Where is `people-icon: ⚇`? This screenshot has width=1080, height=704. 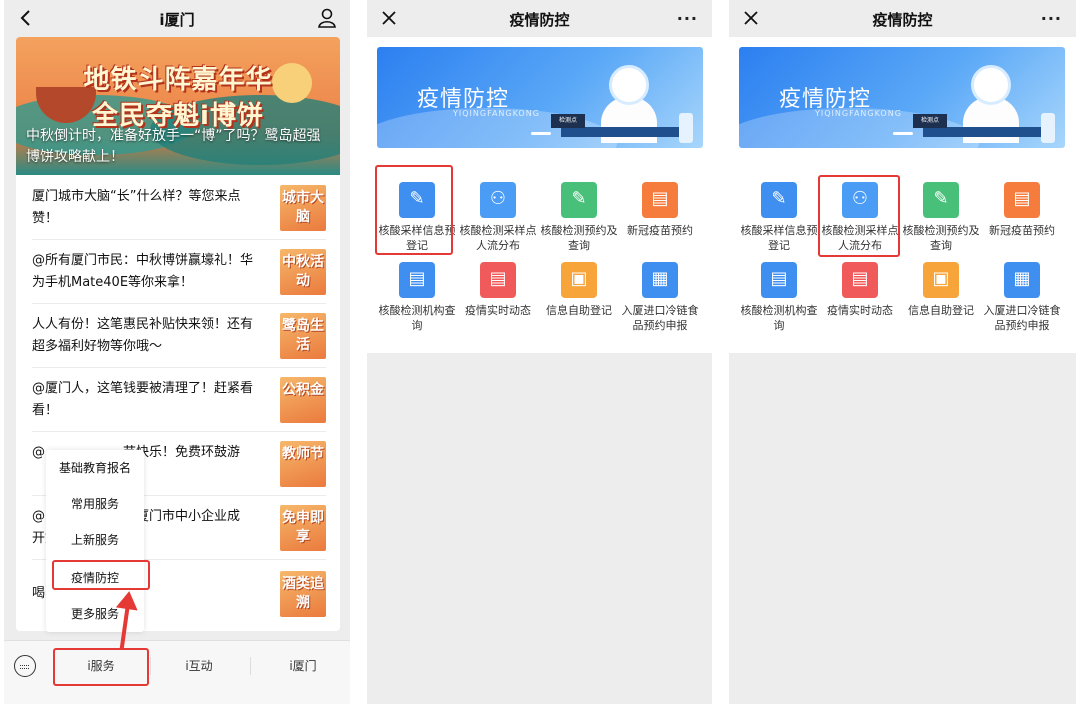
people-icon: ⚇ is located at coordinates (498, 200).